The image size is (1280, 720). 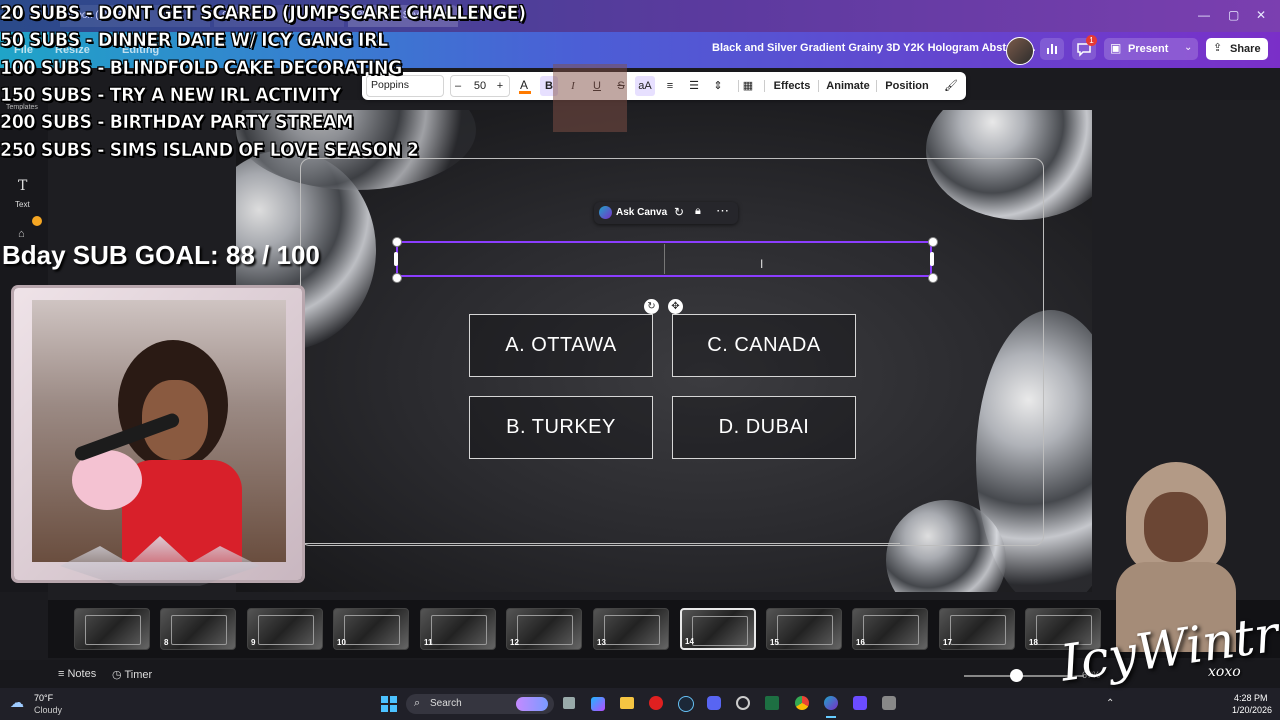 What do you see at coordinates (1116, 48) in the screenshot?
I see `present-icon: ▣` at bounding box center [1116, 48].